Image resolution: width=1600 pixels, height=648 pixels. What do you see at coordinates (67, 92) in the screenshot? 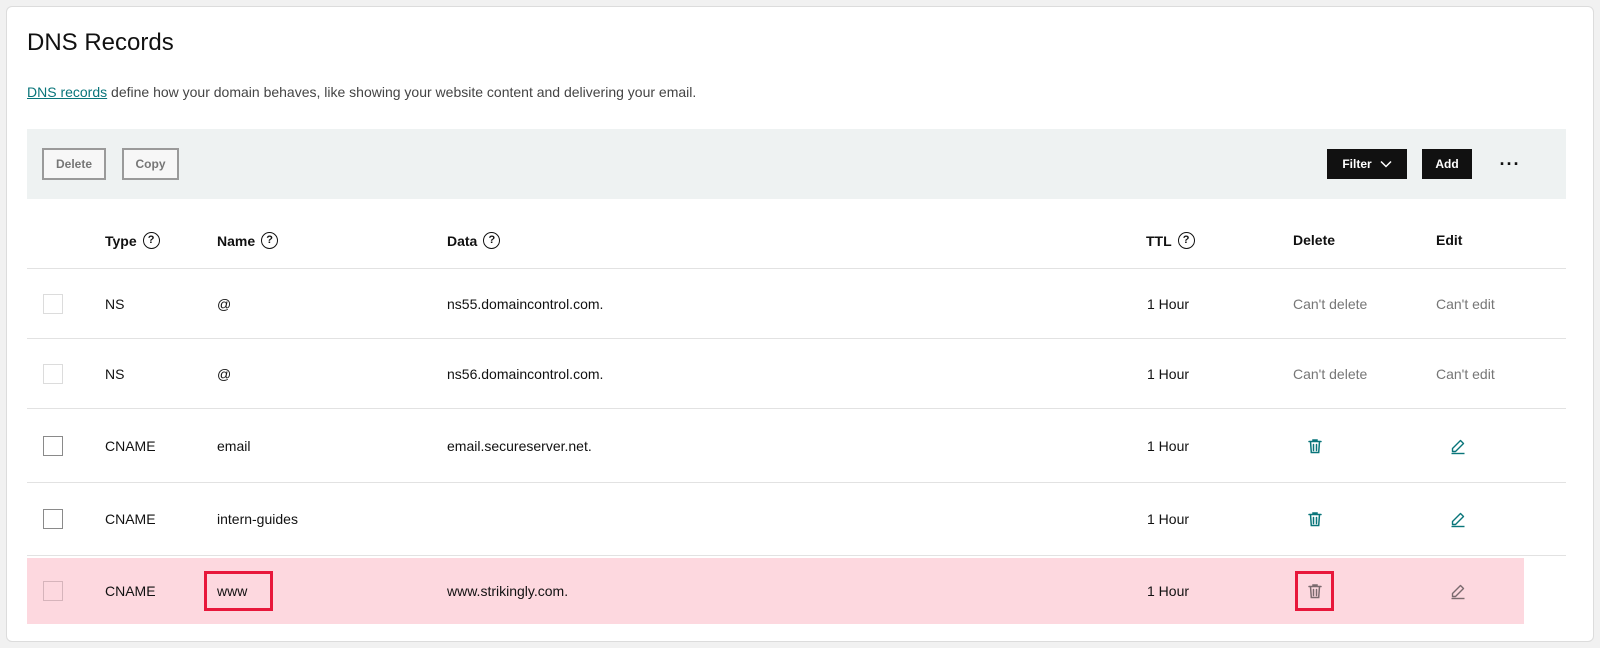
I see `dns-records-link: DNS records` at bounding box center [67, 92].